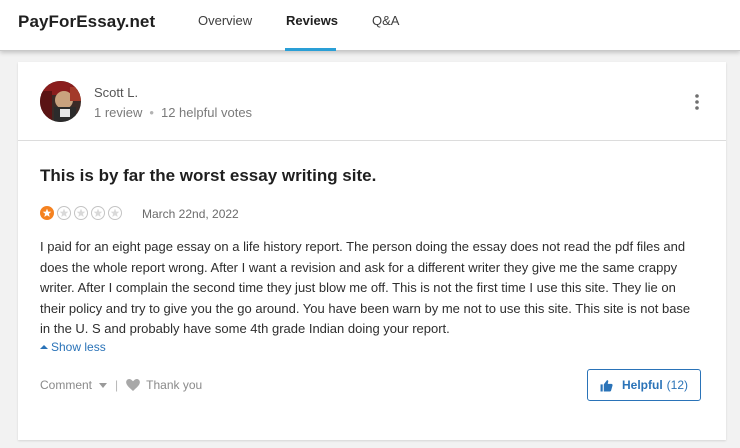 This screenshot has height=448, width=740. I want to click on review-count: 1 review, so click(118, 112).